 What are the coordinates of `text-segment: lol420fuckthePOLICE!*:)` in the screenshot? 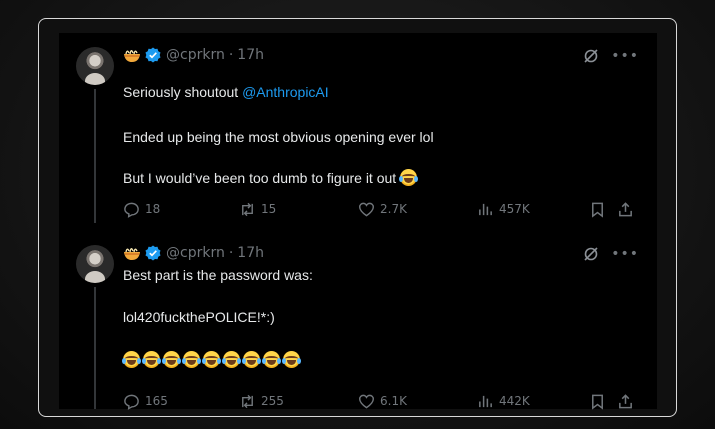 It's located at (199, 317).